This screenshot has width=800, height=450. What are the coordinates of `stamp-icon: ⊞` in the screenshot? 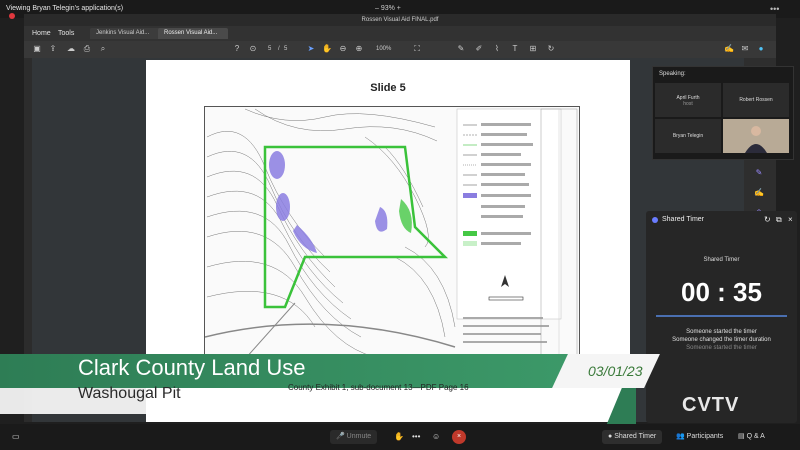 It's located at (533, 49).